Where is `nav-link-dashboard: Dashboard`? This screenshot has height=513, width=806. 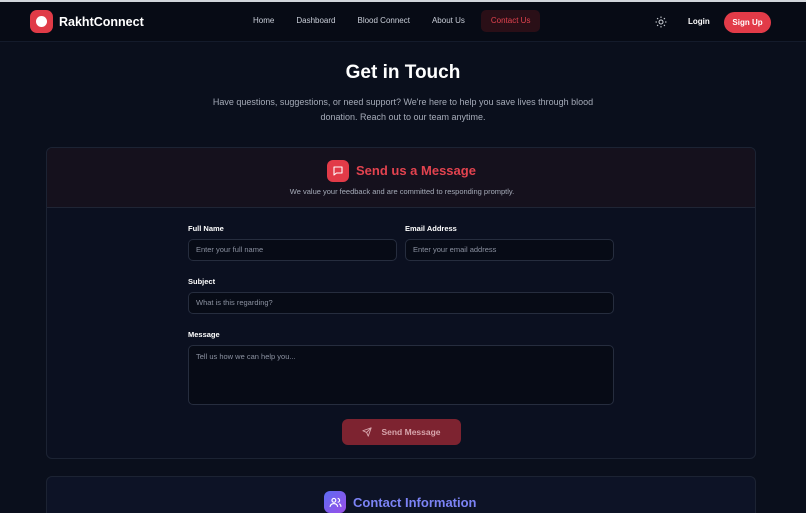 nav-link-dashboard: Dashboard is located at coordinates (315, 21).